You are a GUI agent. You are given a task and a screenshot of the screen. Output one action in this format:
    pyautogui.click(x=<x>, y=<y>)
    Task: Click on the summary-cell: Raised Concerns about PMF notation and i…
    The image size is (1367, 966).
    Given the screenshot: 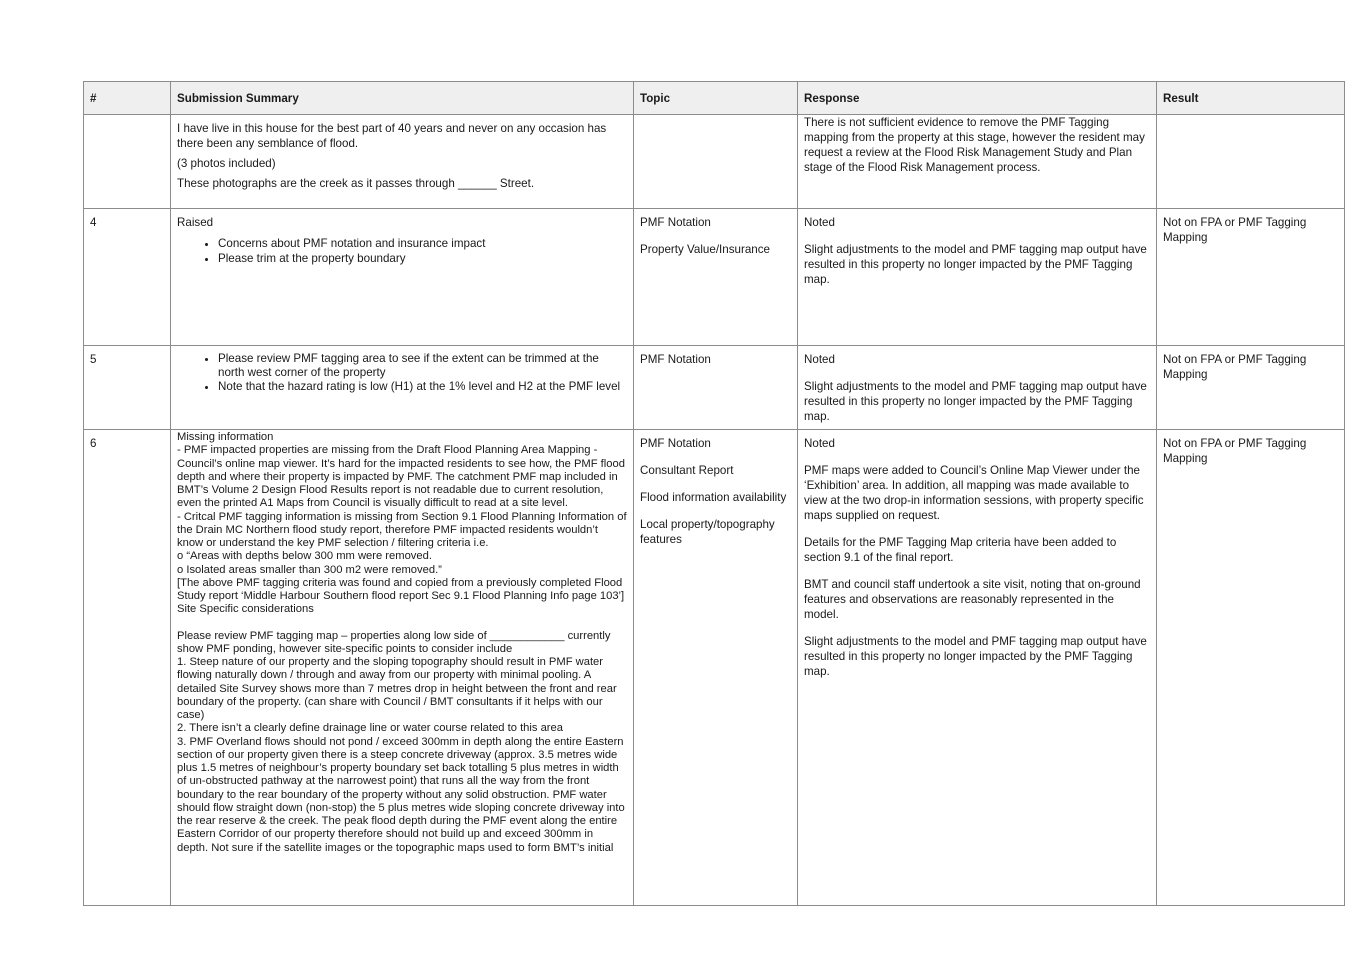 What is the action you would take?
    pyautogui.click(x=402, y=277)
    